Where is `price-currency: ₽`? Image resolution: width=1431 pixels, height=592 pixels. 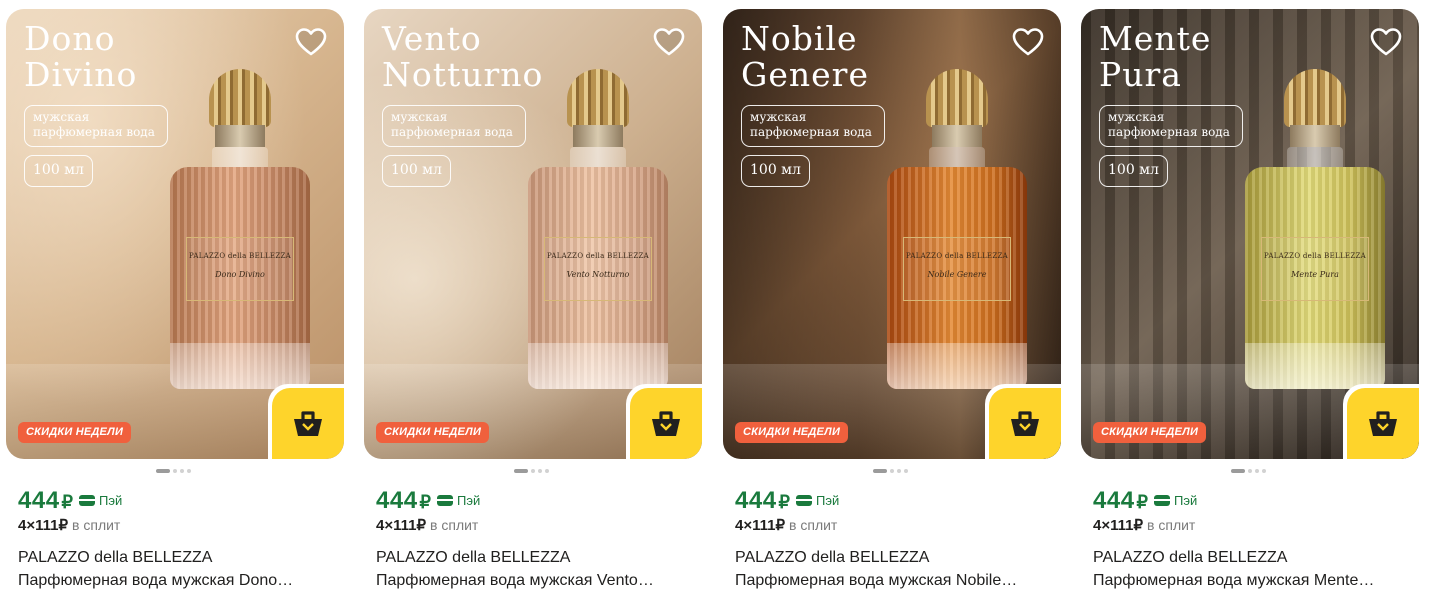
price-currency: ₽ is located at coordinates (67, 502).